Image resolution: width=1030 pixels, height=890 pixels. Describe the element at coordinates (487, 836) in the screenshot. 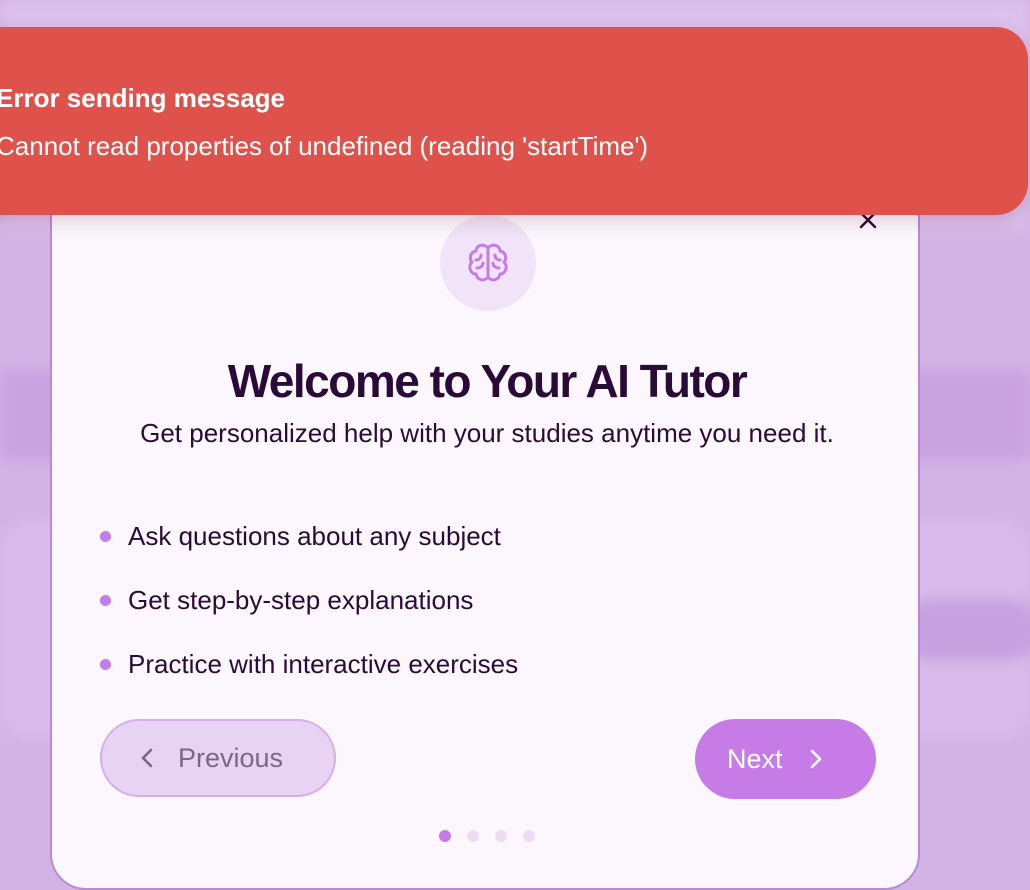

I see `step-indicator` at that location.